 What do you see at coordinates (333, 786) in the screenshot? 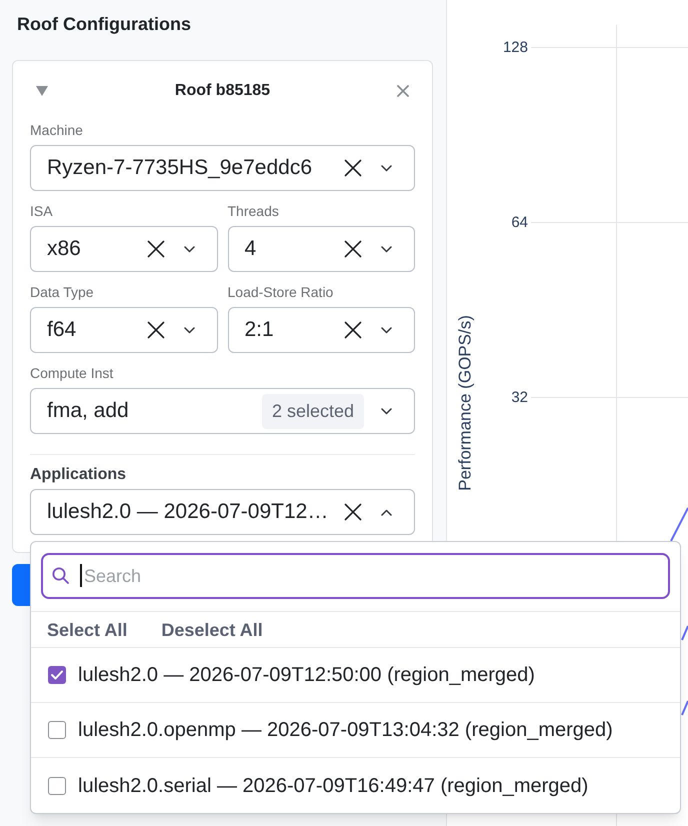
I see `option-label: lulesh2.0.serial — 2026-07-09T16:49:47 (region_merged)` at bounding box center [333, 786].